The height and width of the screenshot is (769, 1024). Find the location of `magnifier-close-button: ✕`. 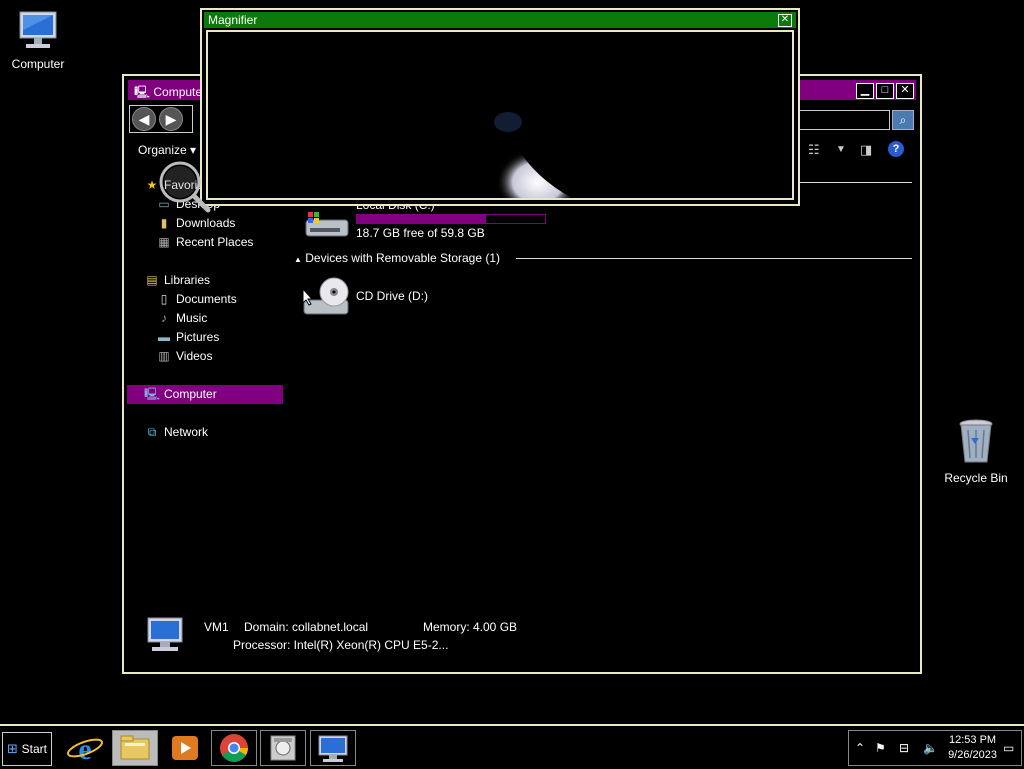

magnifier-close-button: ✕ is located at coordinates (785, 20).